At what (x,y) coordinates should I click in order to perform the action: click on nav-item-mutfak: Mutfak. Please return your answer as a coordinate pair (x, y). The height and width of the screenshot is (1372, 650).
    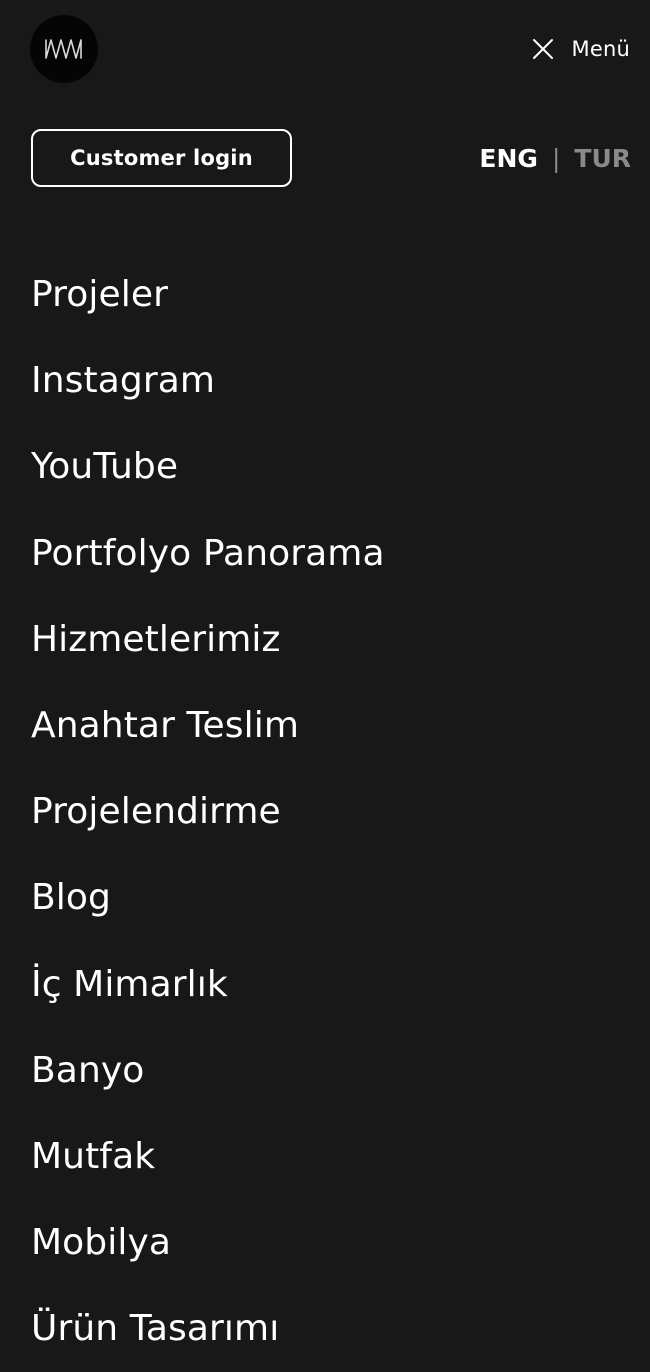
    Looking at the image, I should click on (326, 1157).